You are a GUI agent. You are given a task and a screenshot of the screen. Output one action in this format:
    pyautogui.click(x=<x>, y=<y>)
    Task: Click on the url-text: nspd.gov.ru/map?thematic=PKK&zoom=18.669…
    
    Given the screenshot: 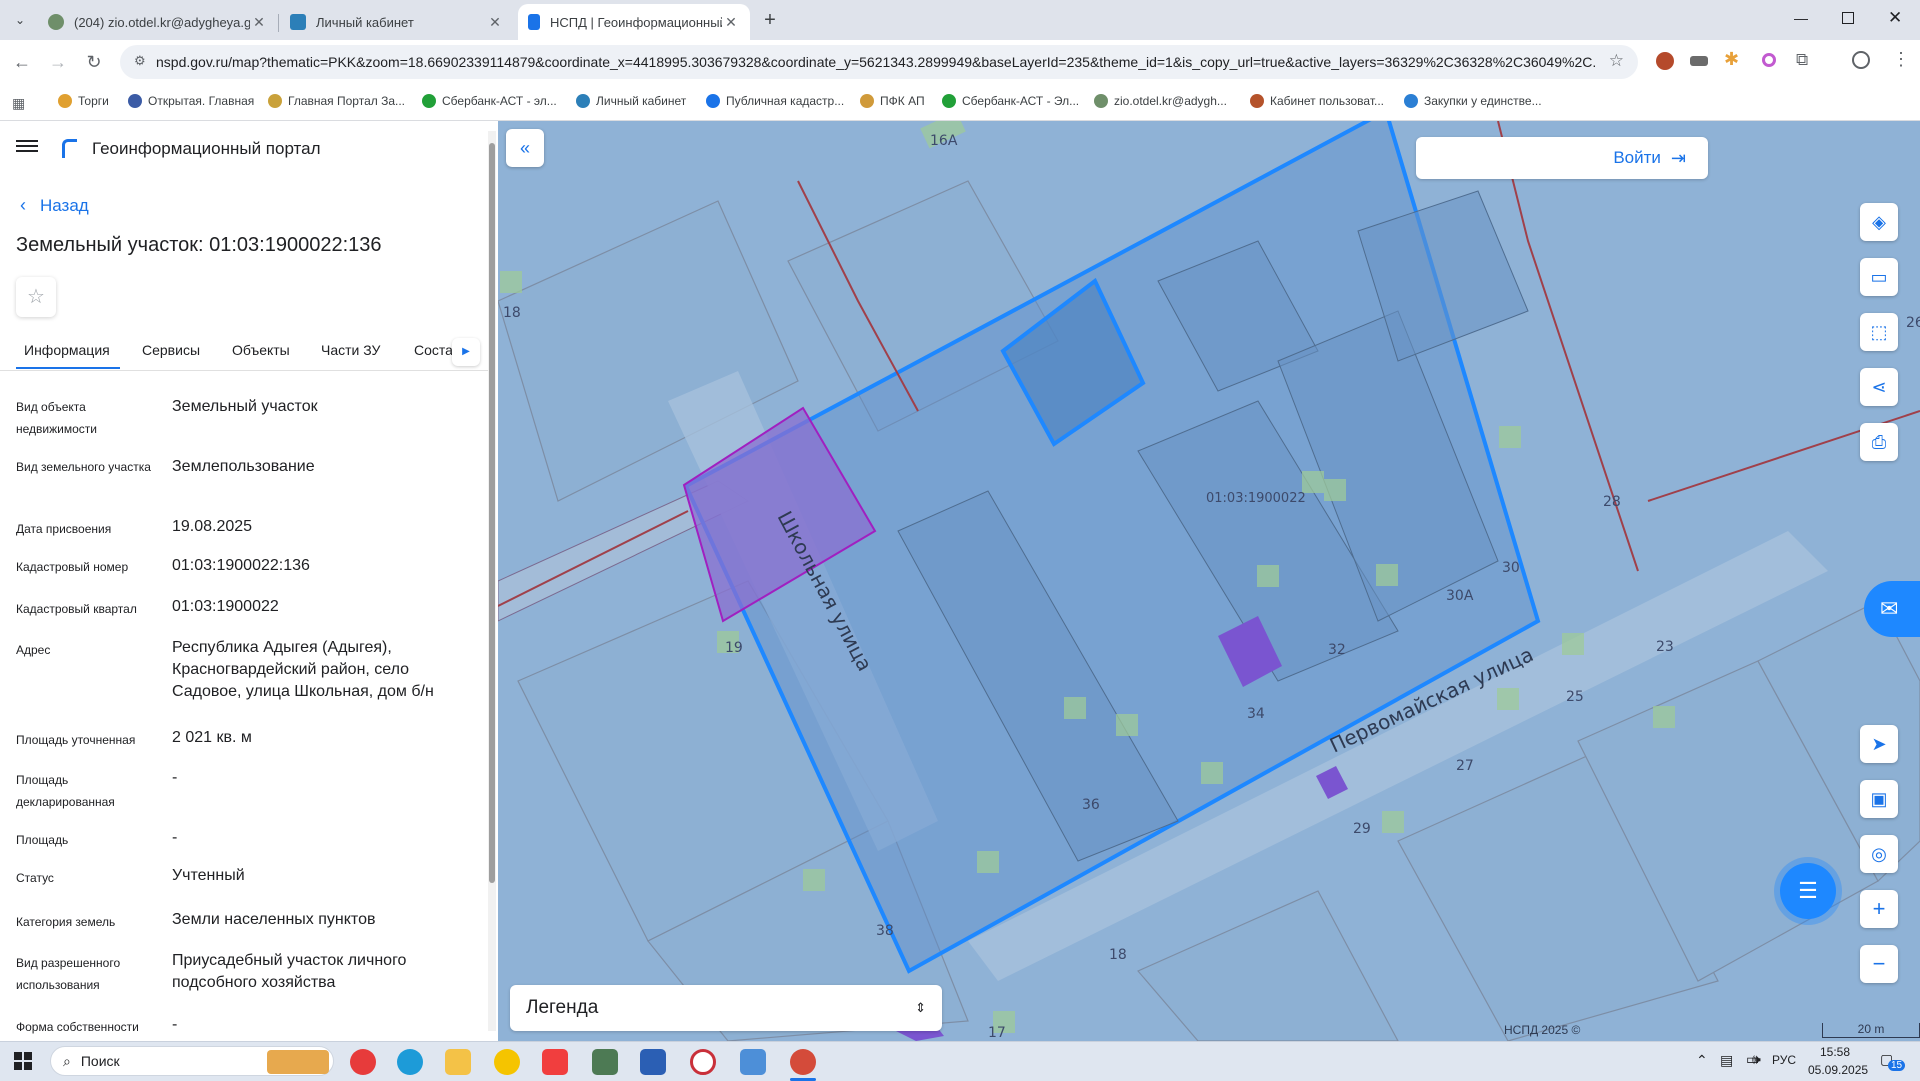 What is the action you would take?
    pyautogui.click(x=876, y=62)
    